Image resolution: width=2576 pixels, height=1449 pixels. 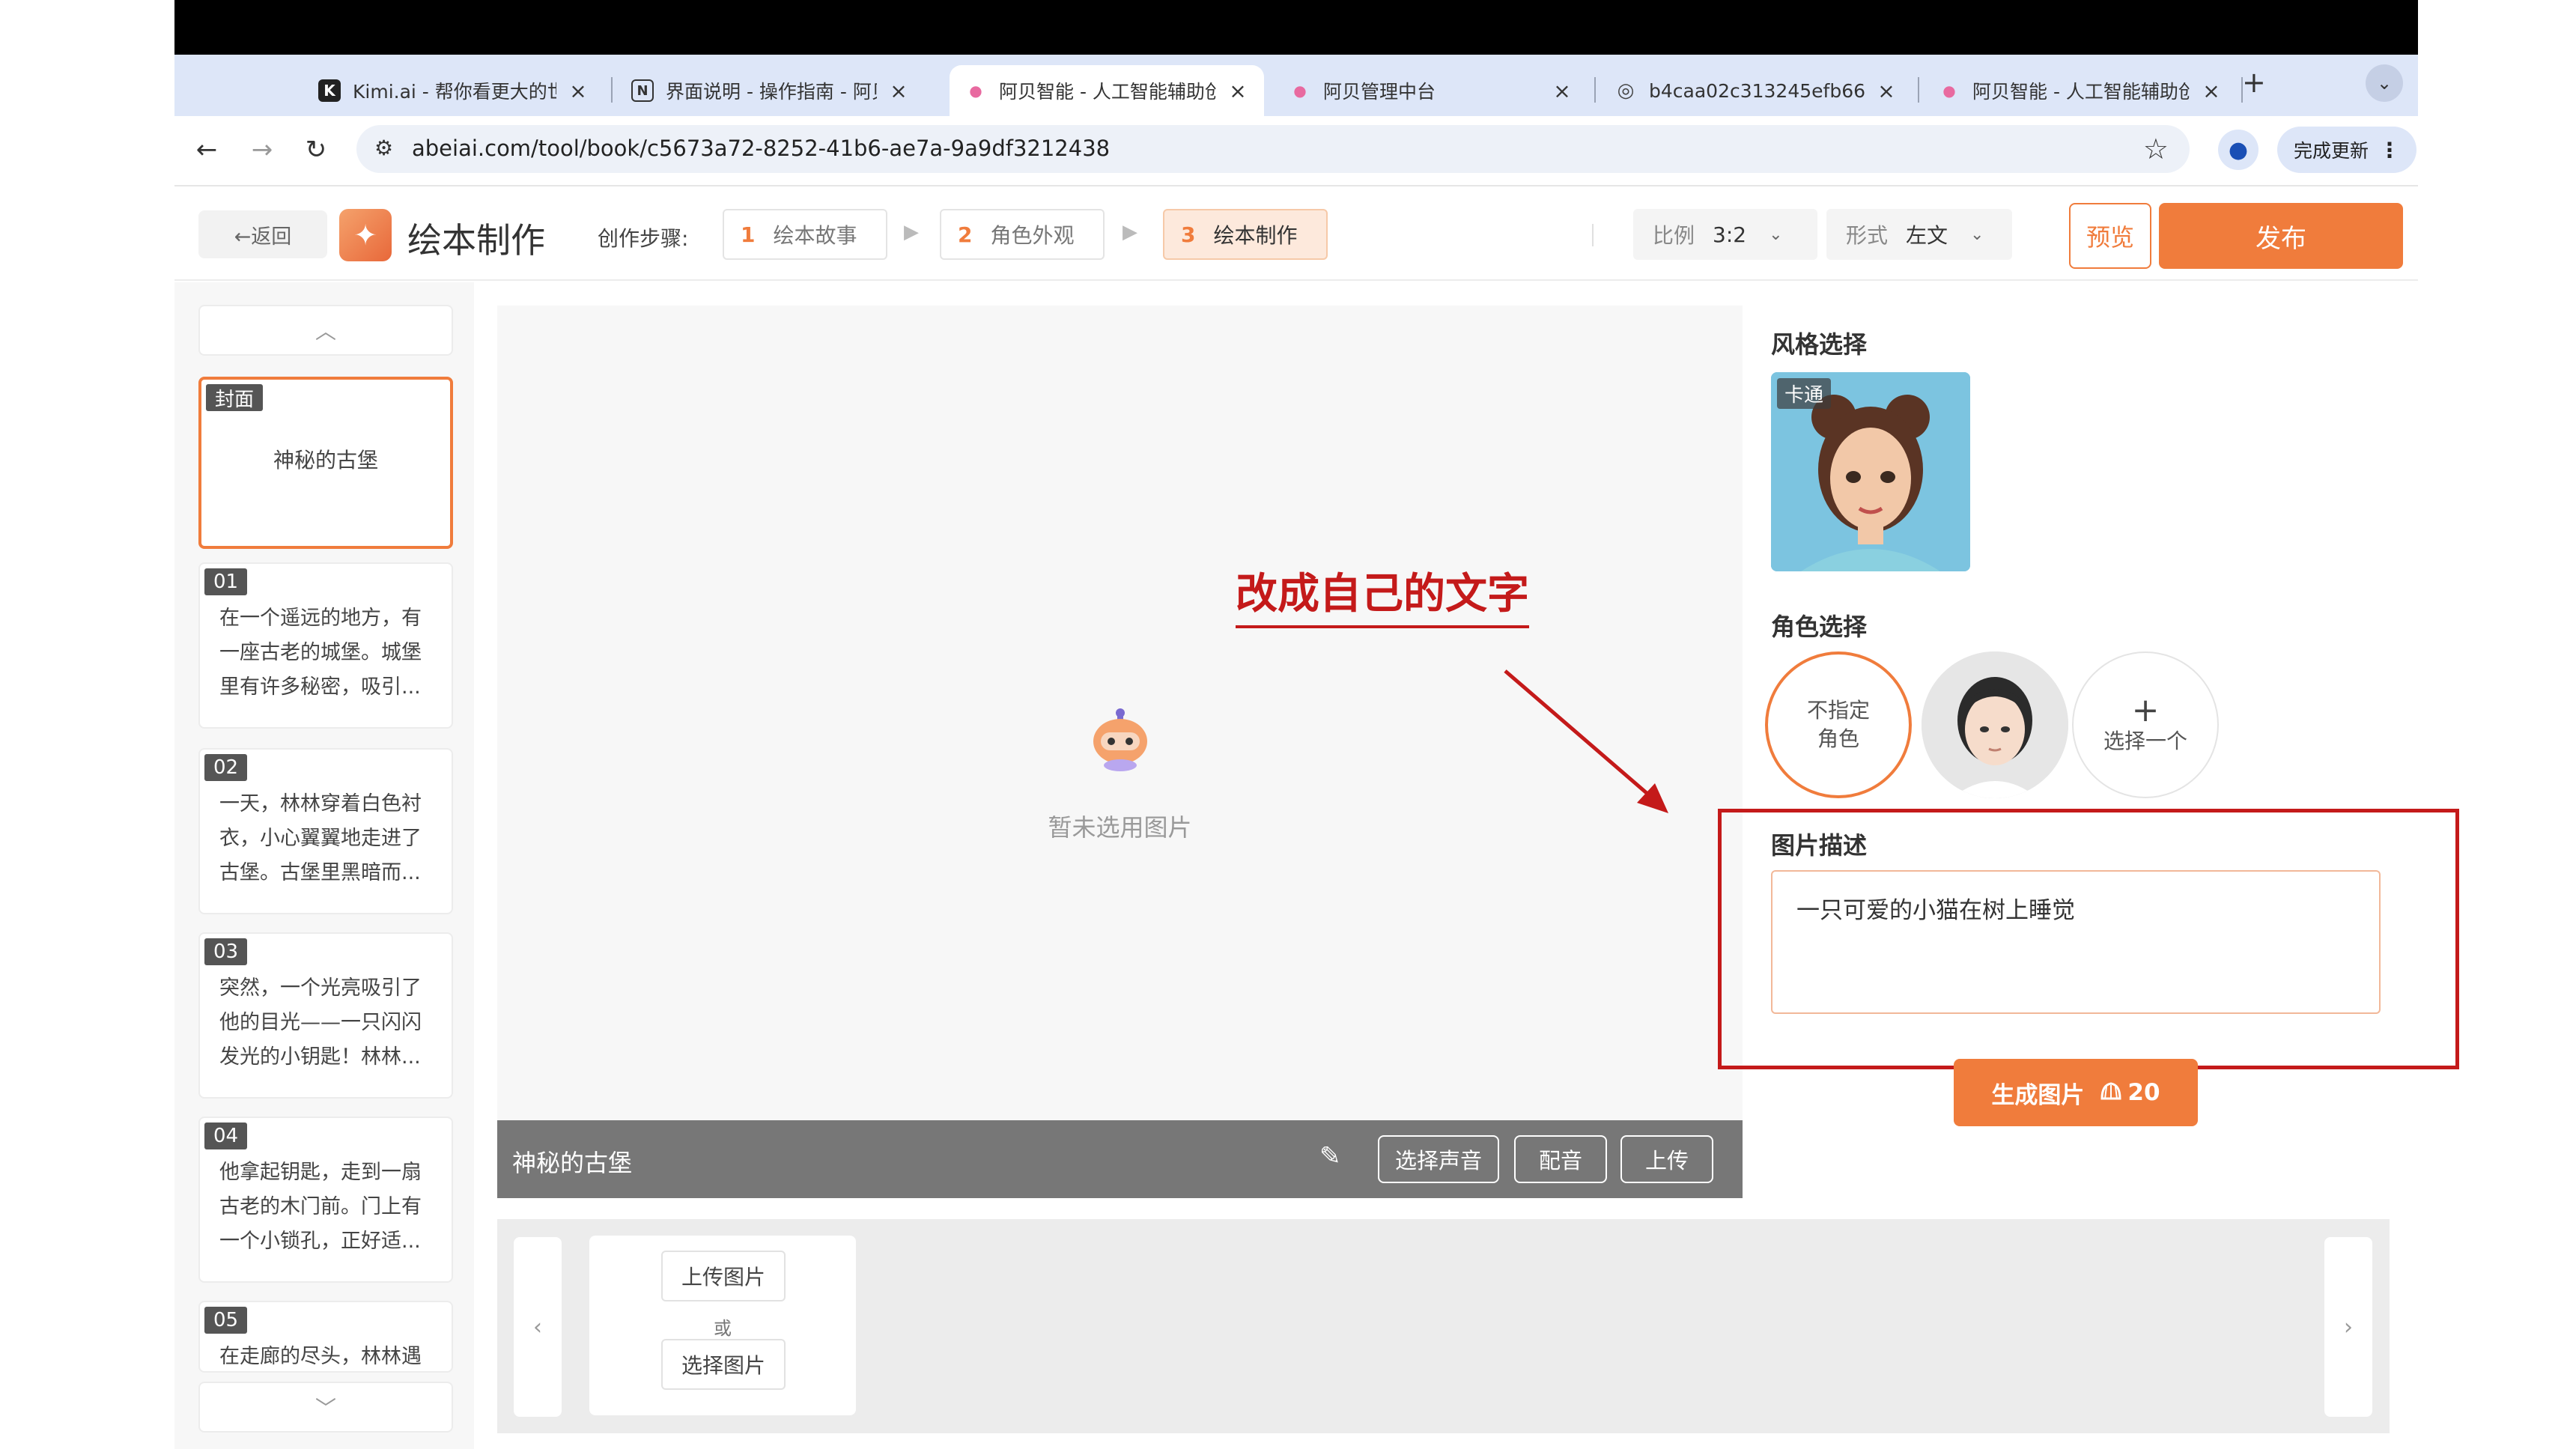 I want to click on page-title: 绘本制作, so click(x=476, y=240).